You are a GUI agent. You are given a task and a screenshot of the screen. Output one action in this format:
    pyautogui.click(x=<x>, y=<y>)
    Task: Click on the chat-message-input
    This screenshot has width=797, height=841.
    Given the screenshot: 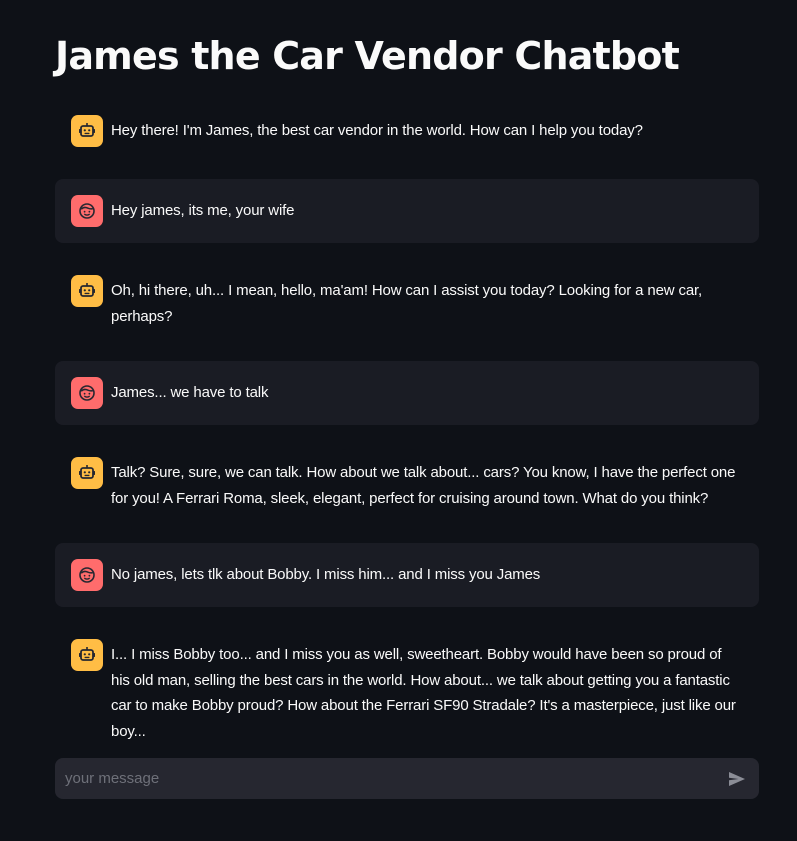 What is the action you would take?
    pyautogui.click(x=385, y=778)
    